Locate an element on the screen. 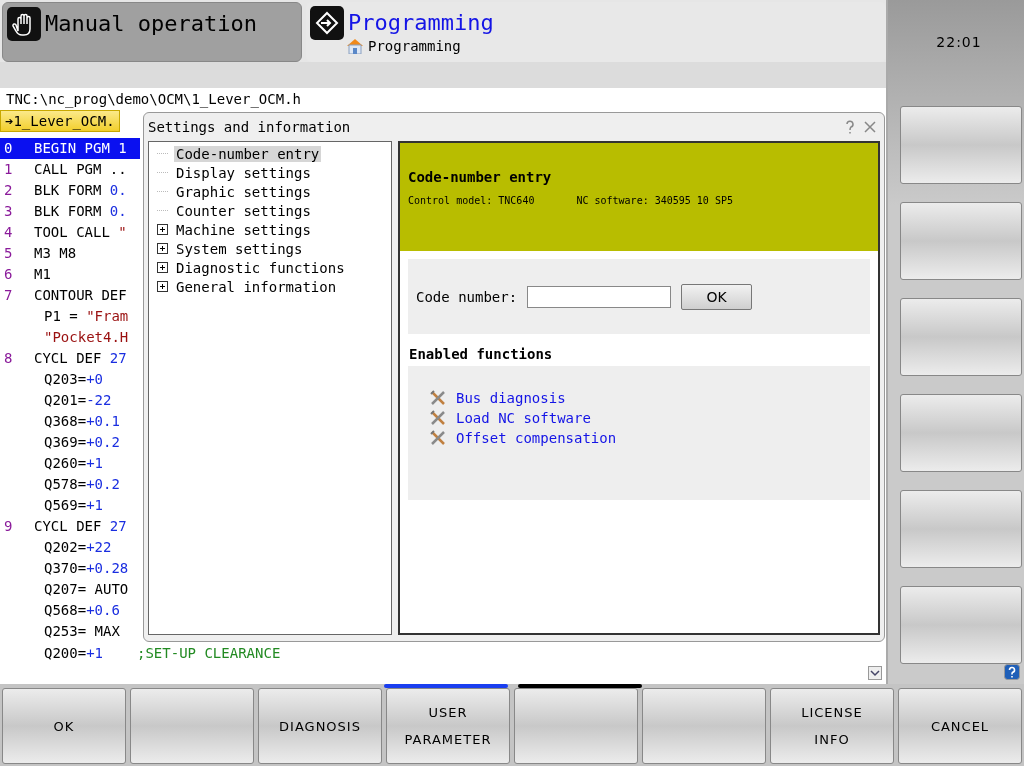 The width and height of the screenshot is (1024, 766). code-number-field is located at coordinates (599, 296).